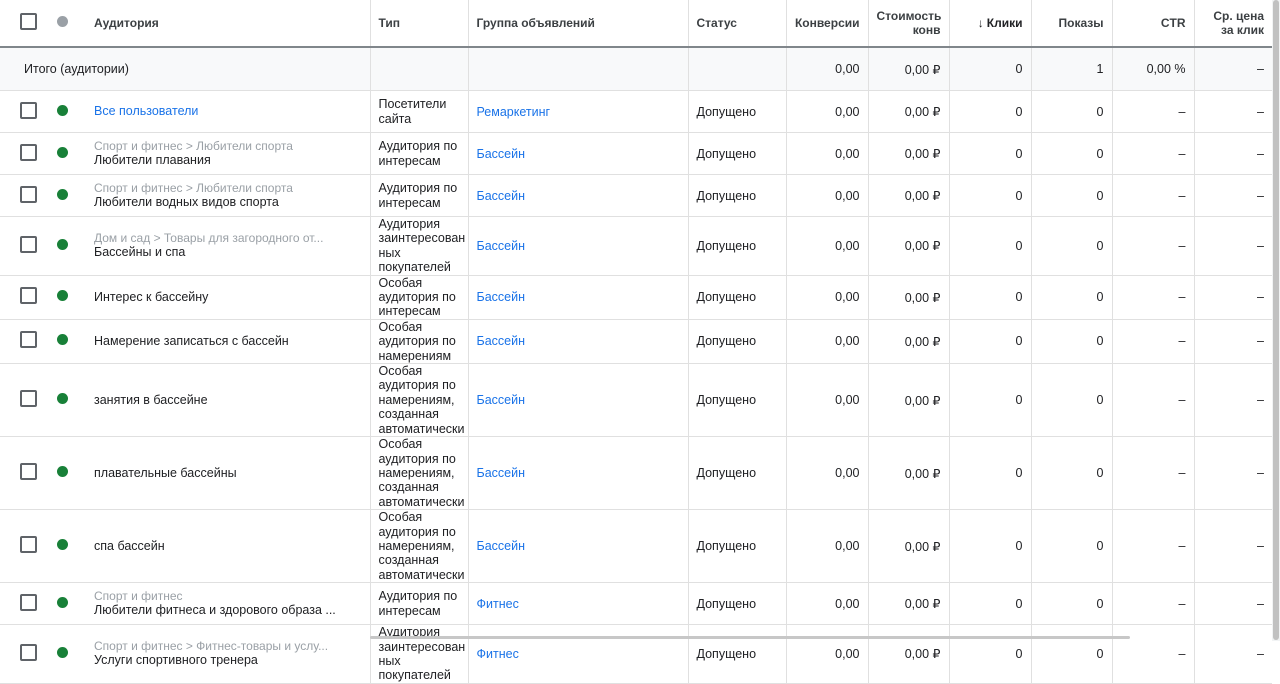  I want to click on total-cost-conv: 0,00 ₽, so click(908, 69).